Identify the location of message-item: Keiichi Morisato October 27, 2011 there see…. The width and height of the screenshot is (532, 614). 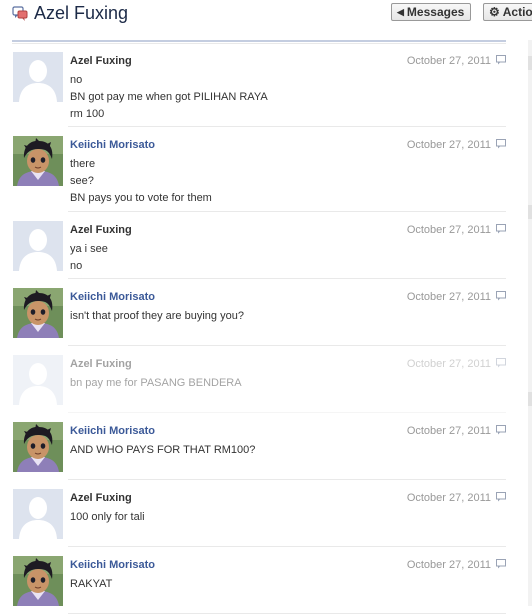
(259, 169).